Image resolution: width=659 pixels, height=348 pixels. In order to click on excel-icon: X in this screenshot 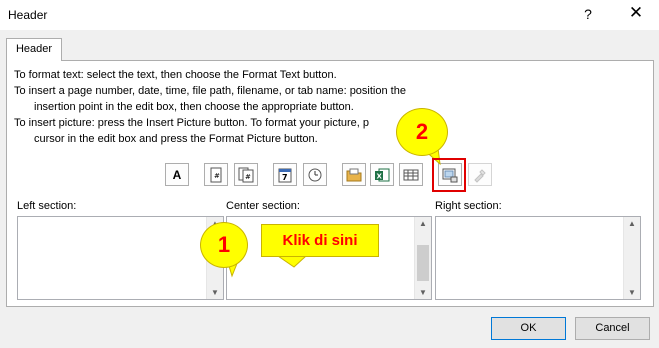, I will do `click(382, 174)`.